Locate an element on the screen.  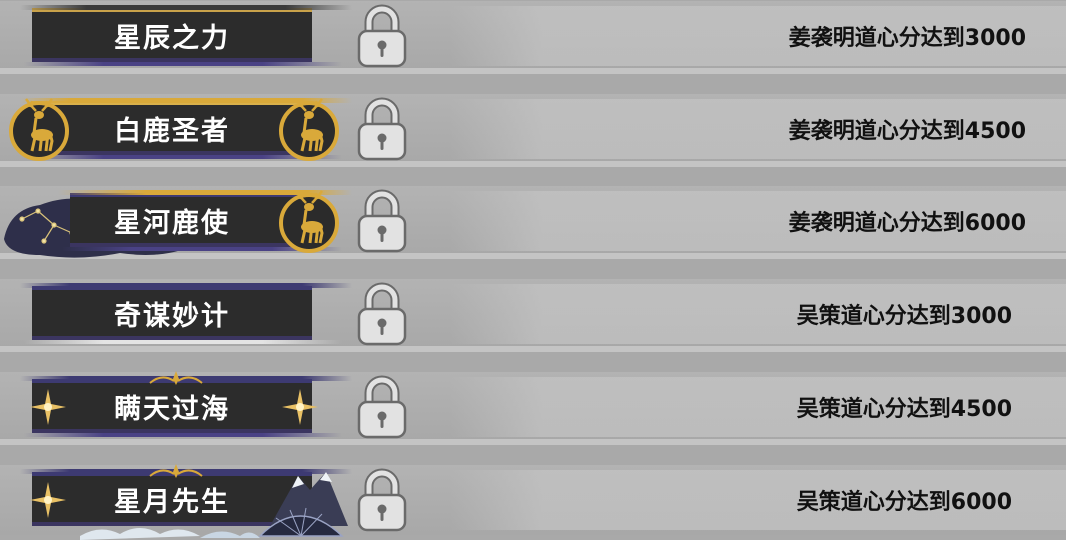
title-plate: 白鹿圣者 is located at coordinates (186, 128).